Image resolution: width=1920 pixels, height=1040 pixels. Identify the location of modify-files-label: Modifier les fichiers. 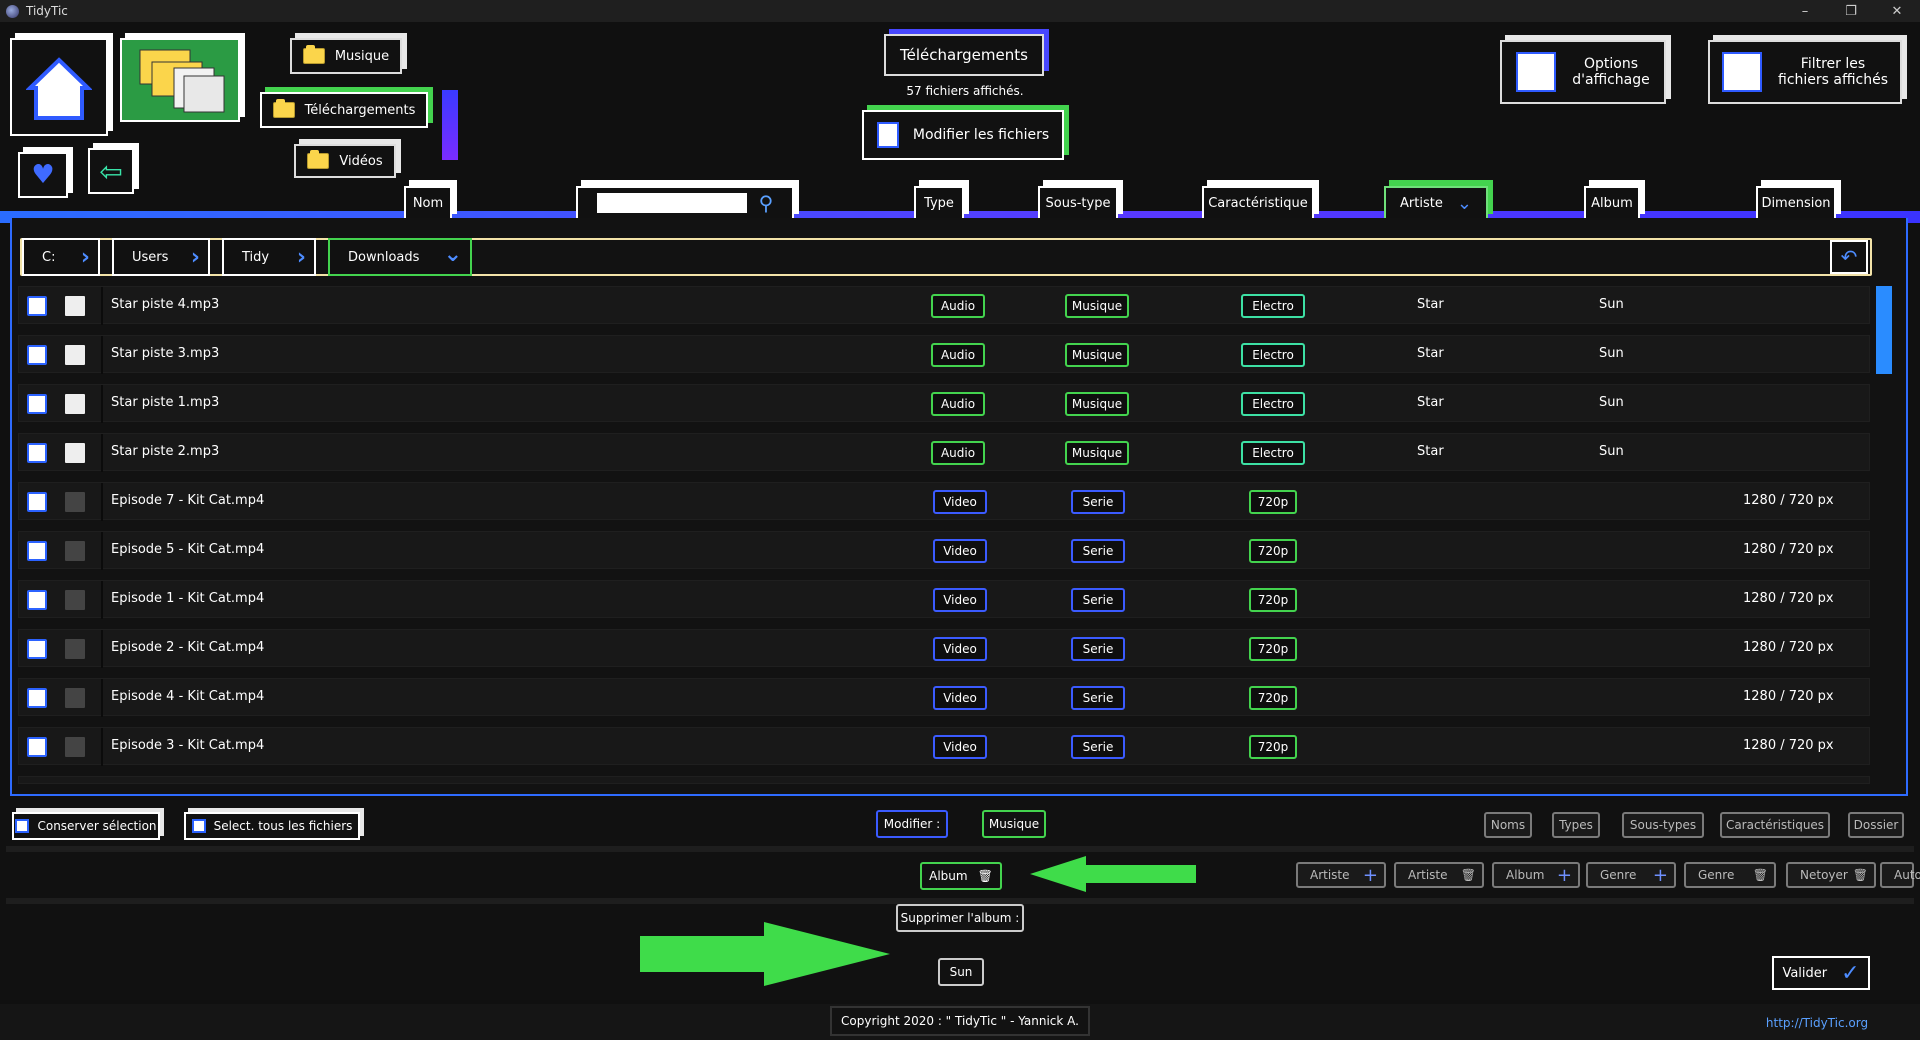
(981, 135).